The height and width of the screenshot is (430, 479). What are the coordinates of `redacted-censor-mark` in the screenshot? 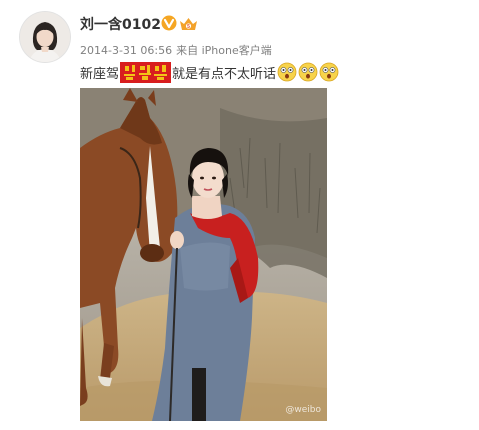 It's located at (146, 72).